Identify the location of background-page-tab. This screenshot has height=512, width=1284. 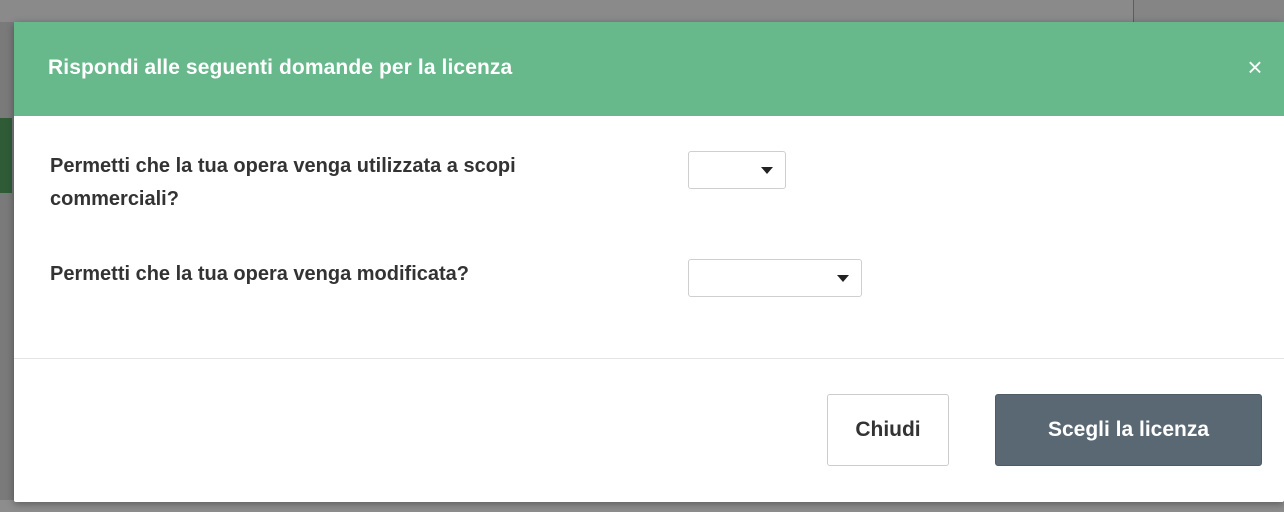
(6, 155).